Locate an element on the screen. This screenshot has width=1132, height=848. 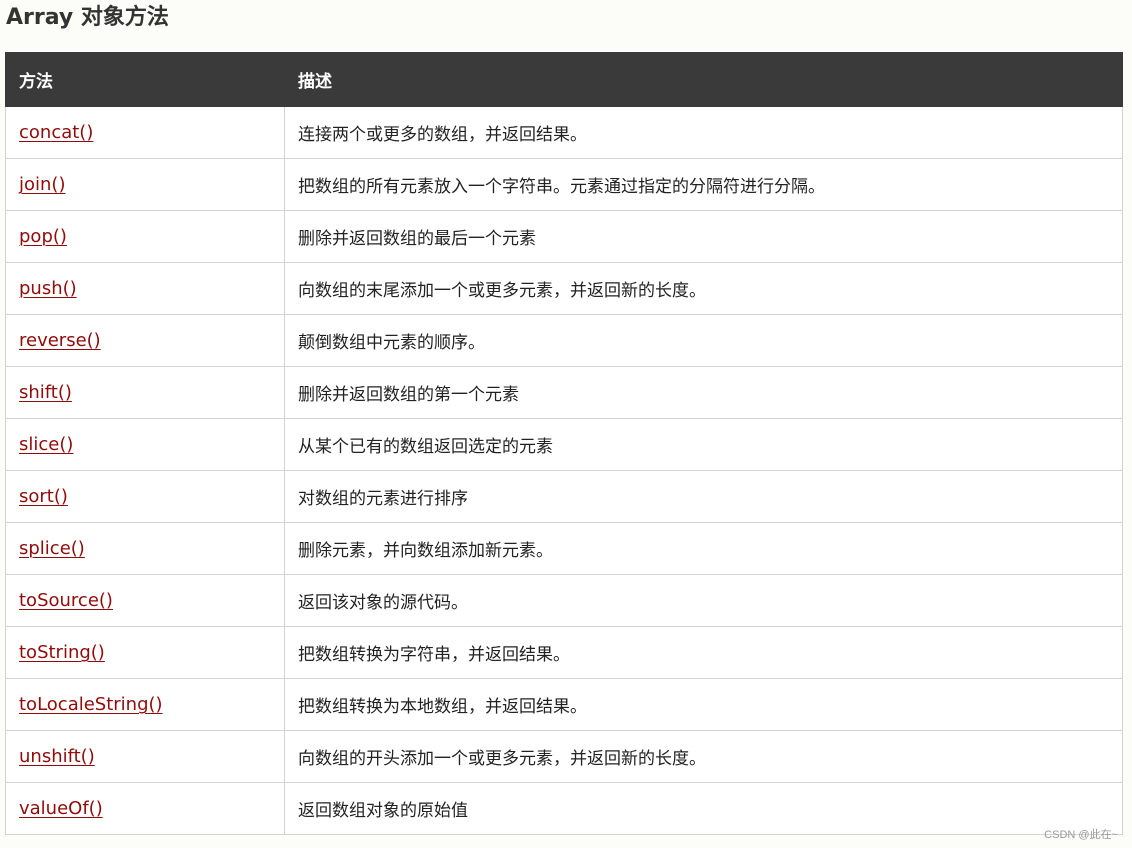
method-description: 向数组的开头添加一个或更多元素，并返回新的长度。 is located at coordinates (502, 759).